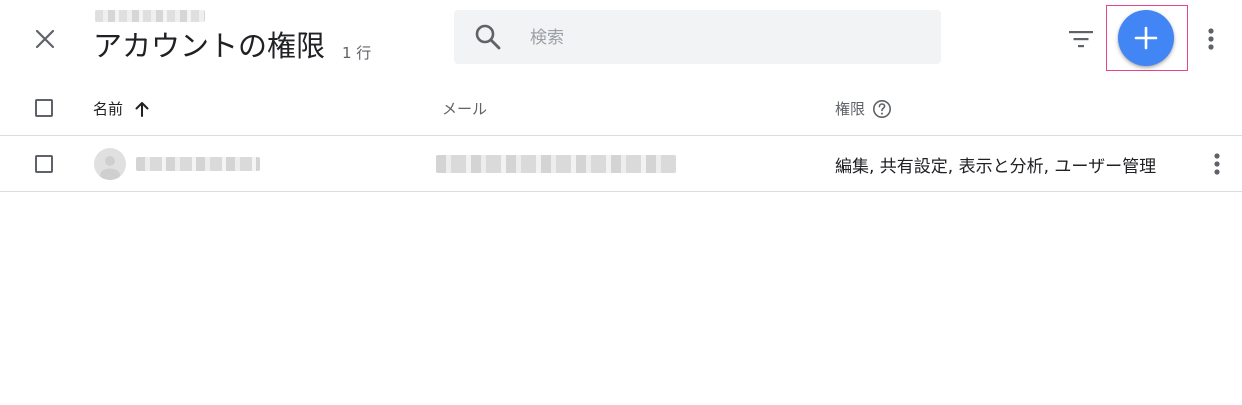 This screenshot has width=1242, height=405. I want to click on row-more-options-button, so click(1217, 164).